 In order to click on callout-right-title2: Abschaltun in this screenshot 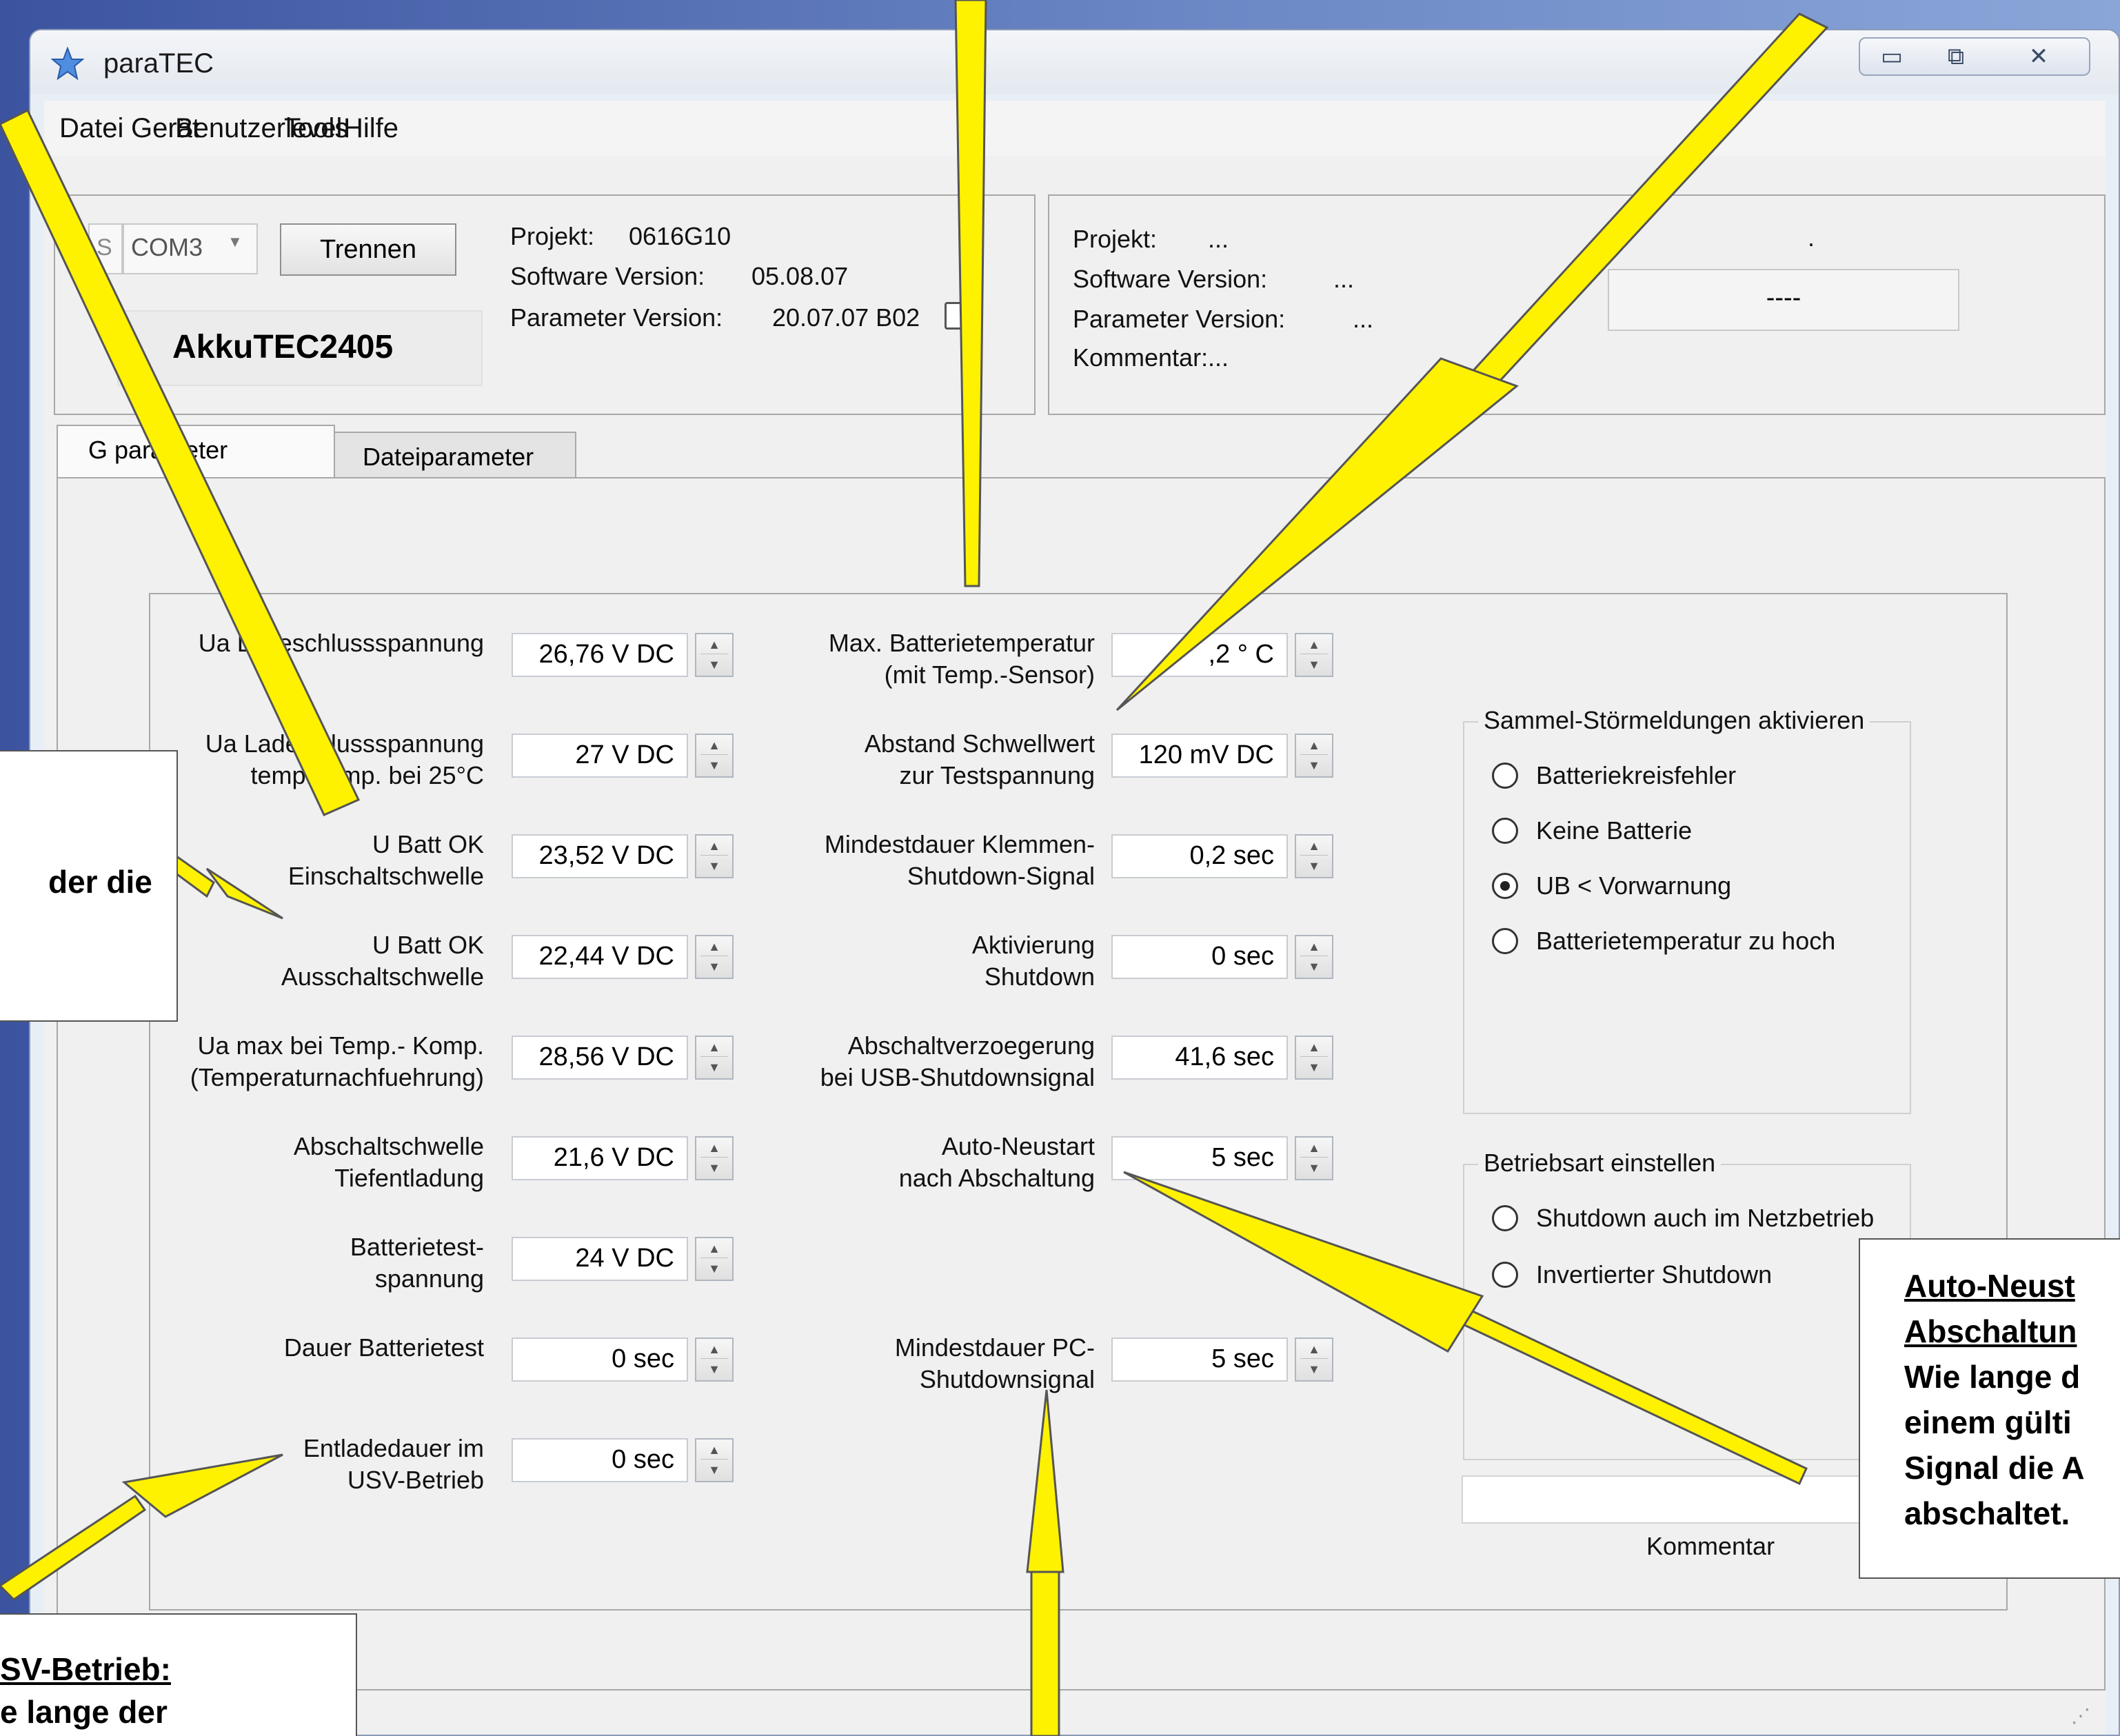, I will do `click(1990, 1331)`.